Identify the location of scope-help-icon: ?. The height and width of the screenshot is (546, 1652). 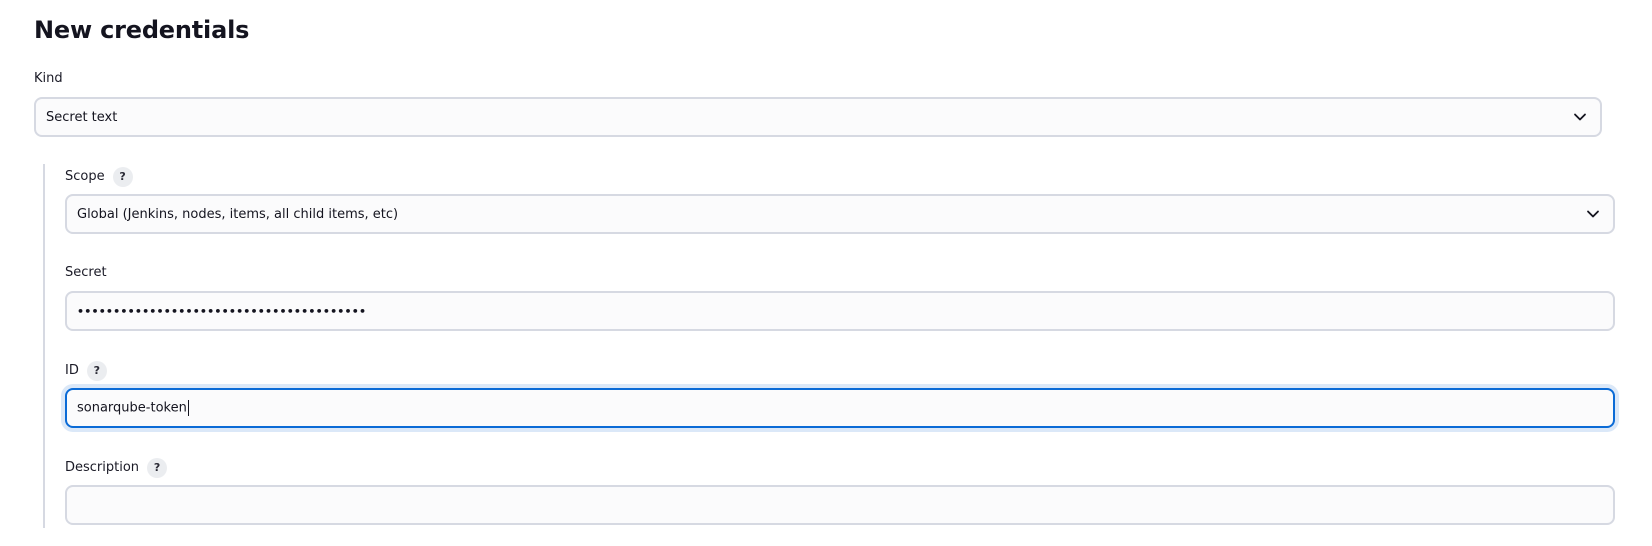
(122, 177).